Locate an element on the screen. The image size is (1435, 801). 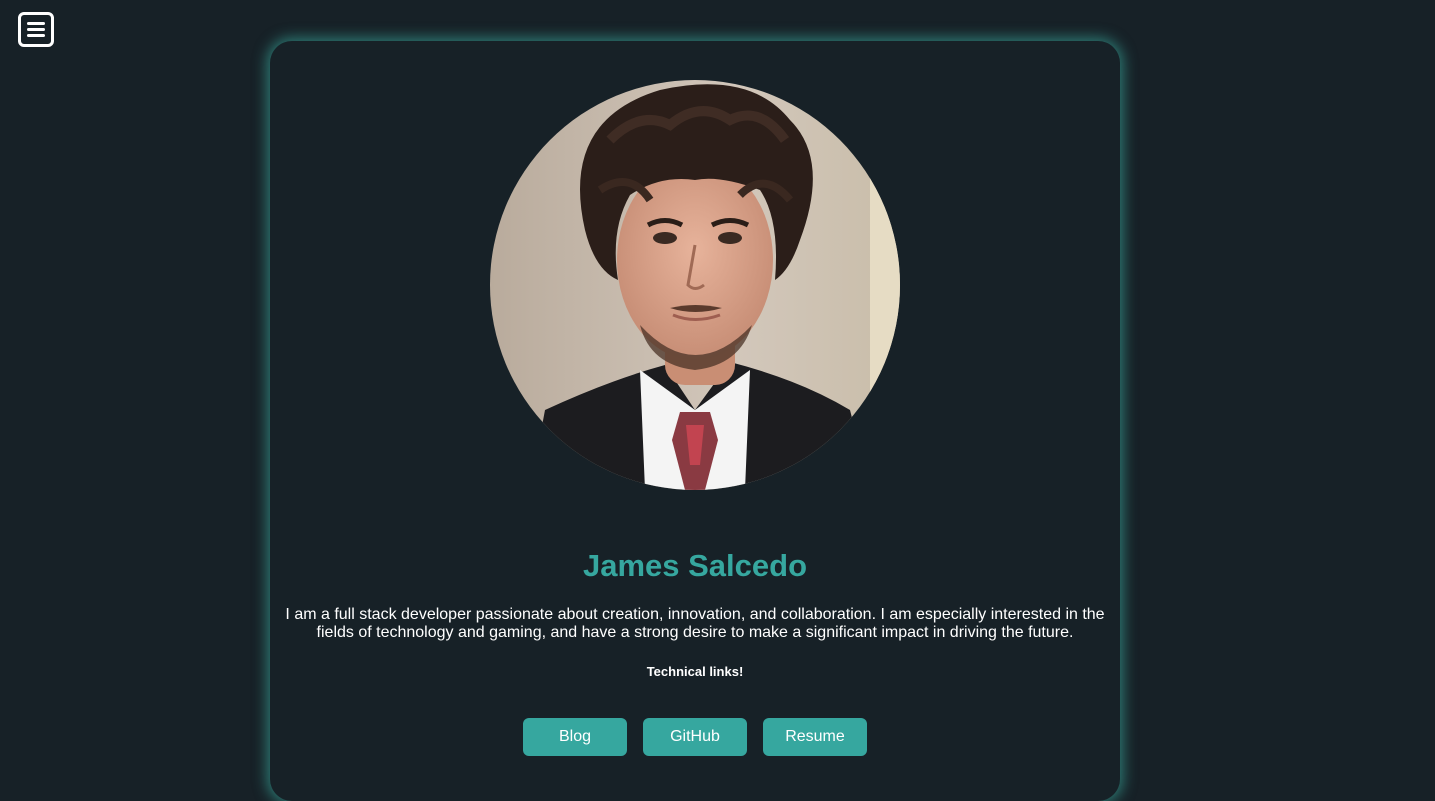
blog-button: Blog is located at coordinates (575, 737).